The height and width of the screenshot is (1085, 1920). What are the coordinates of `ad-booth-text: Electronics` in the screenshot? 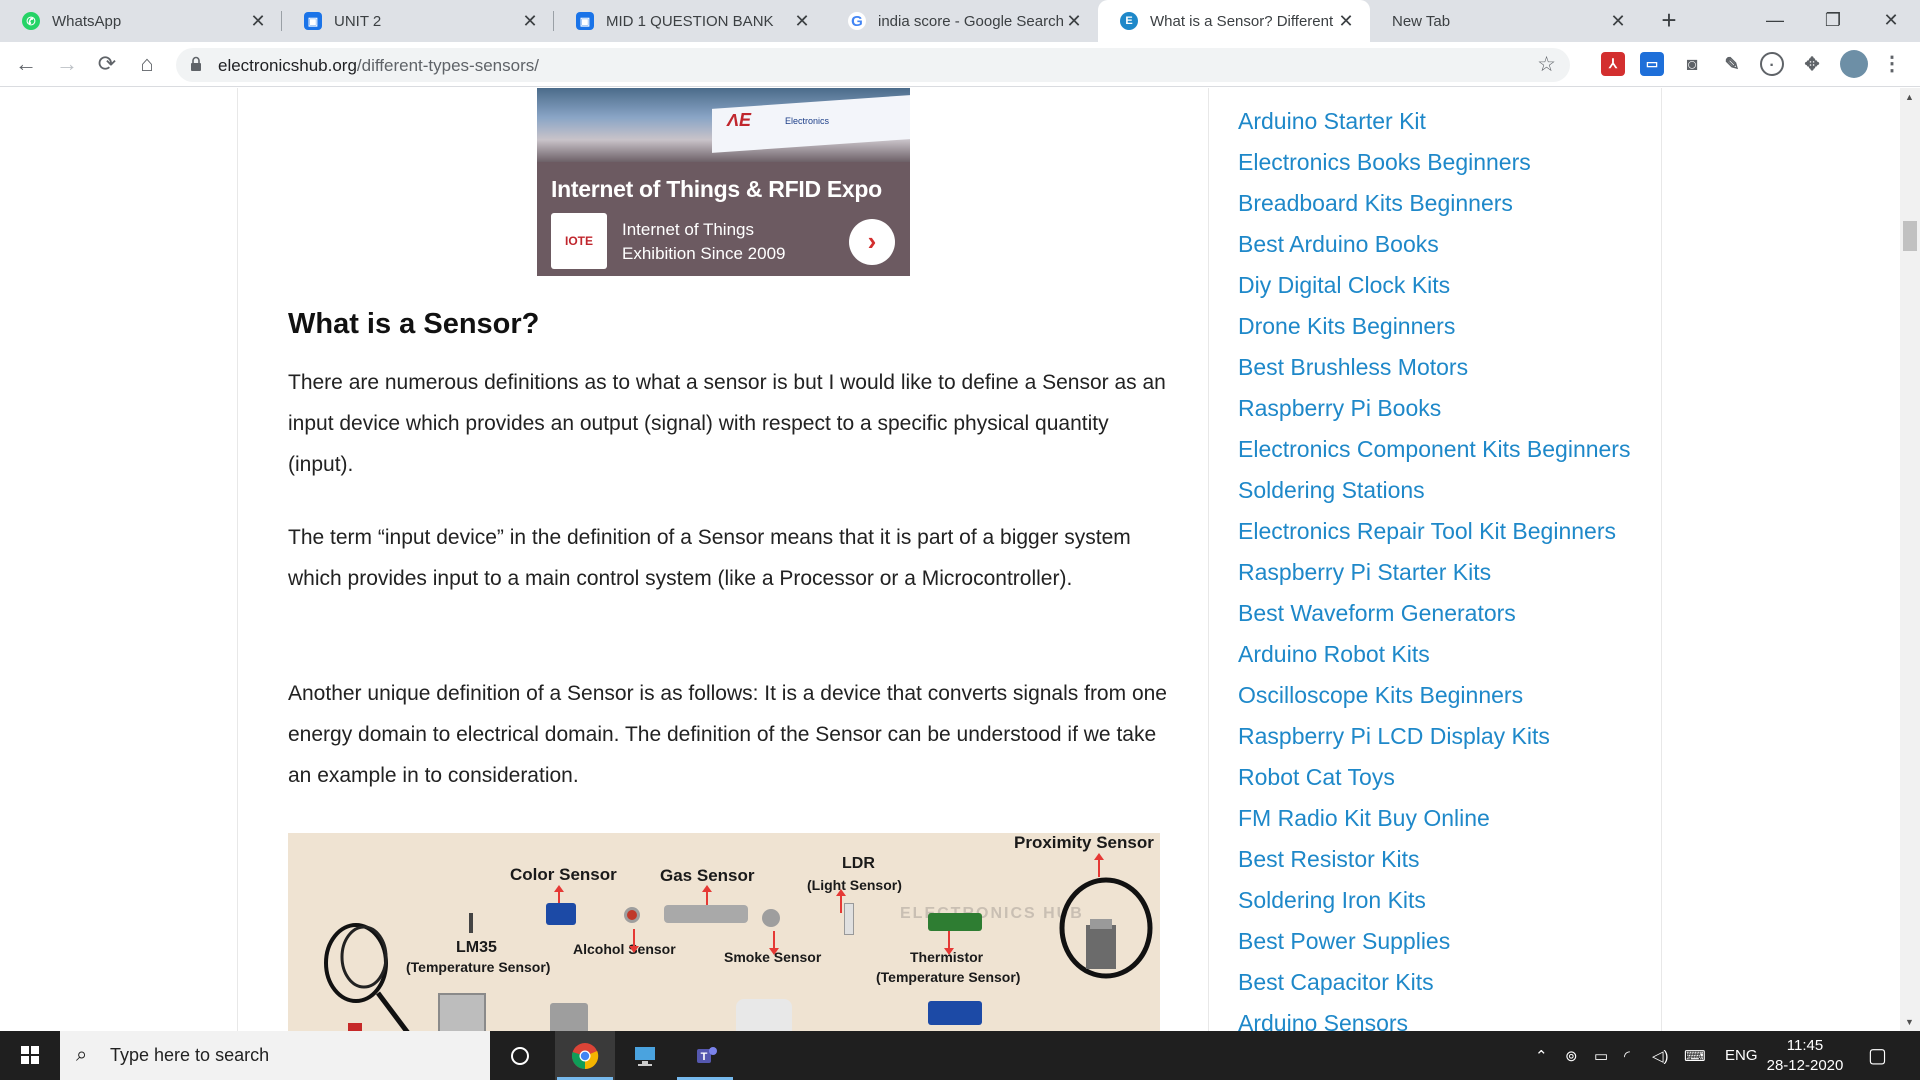 It's located at (807, 121).